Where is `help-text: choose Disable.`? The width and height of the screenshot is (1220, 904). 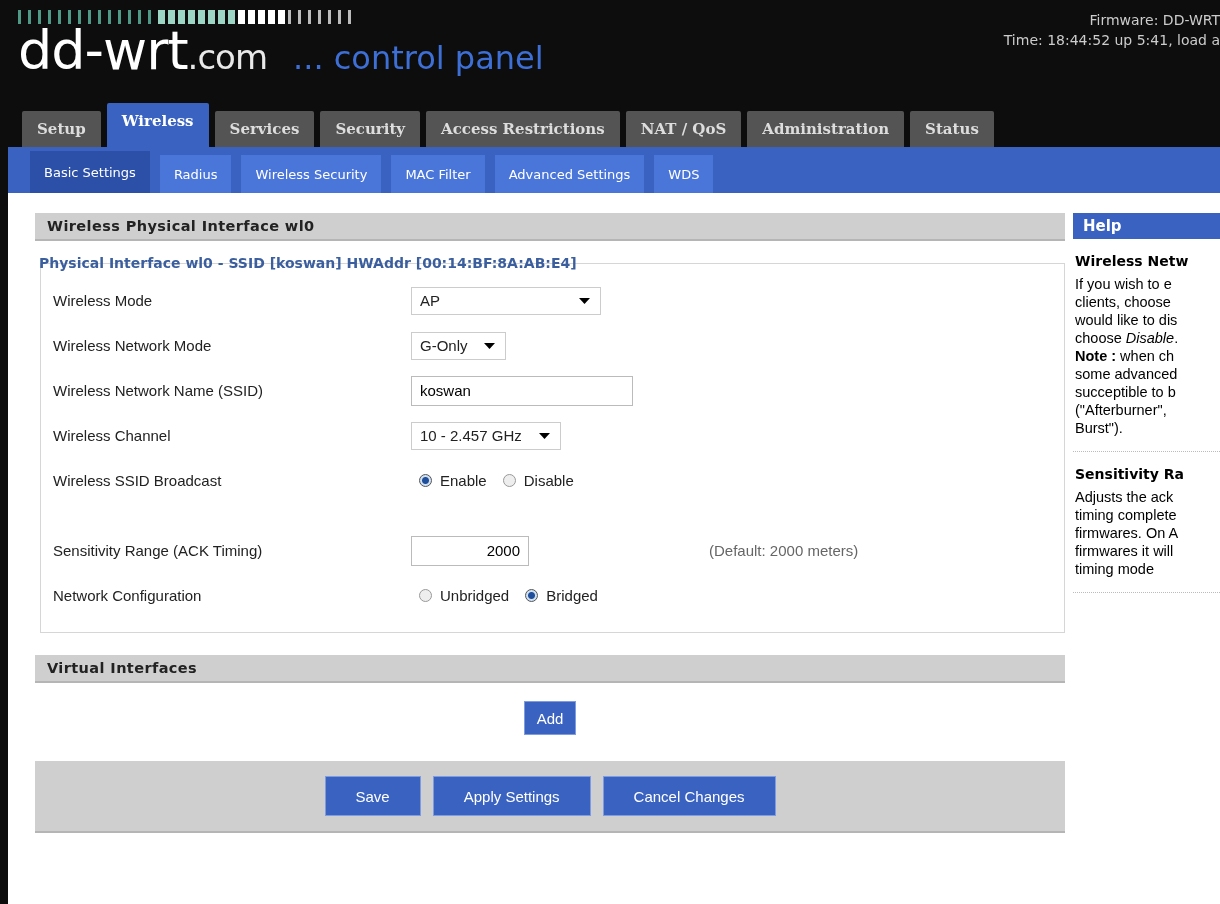
help-text: choose Disable. is located at coordinates (1127, 338).